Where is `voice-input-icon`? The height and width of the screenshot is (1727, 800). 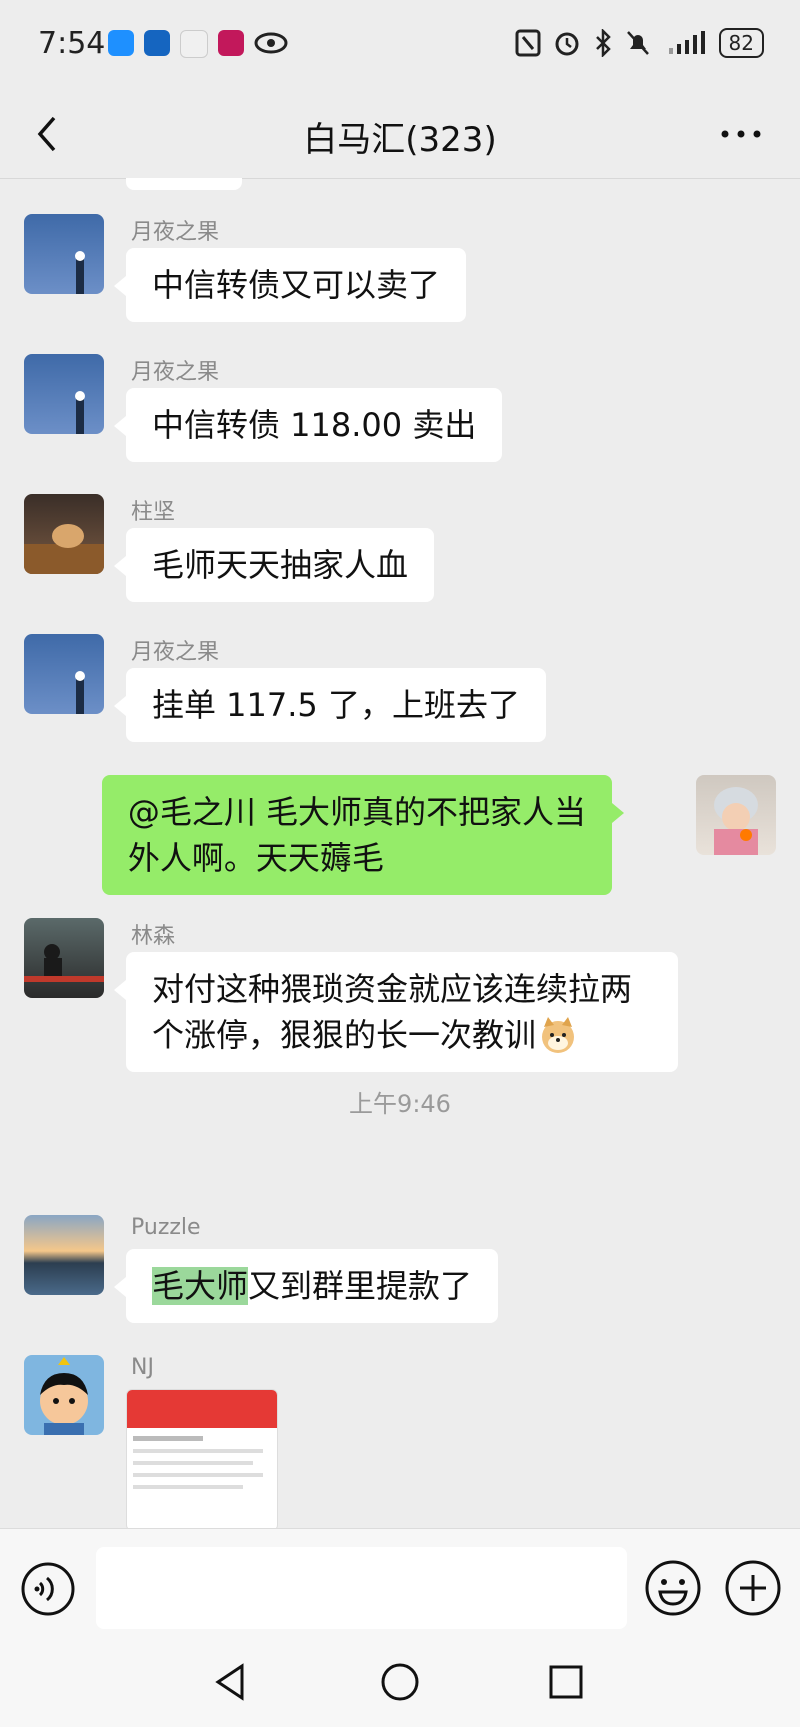
voice-input-icon is located at coordinates (48, 1589).